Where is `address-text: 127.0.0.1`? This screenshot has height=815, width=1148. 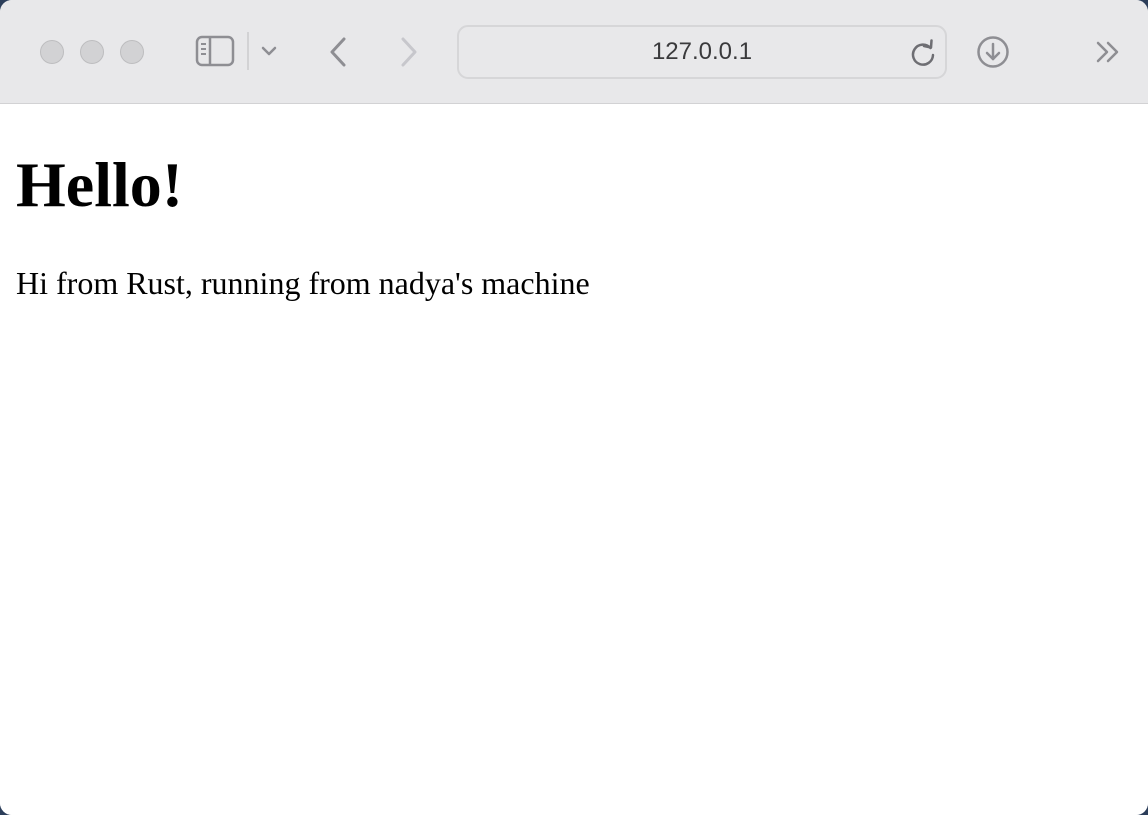
address-text: 127.0.0.1 is located at coordinates (702, 51).